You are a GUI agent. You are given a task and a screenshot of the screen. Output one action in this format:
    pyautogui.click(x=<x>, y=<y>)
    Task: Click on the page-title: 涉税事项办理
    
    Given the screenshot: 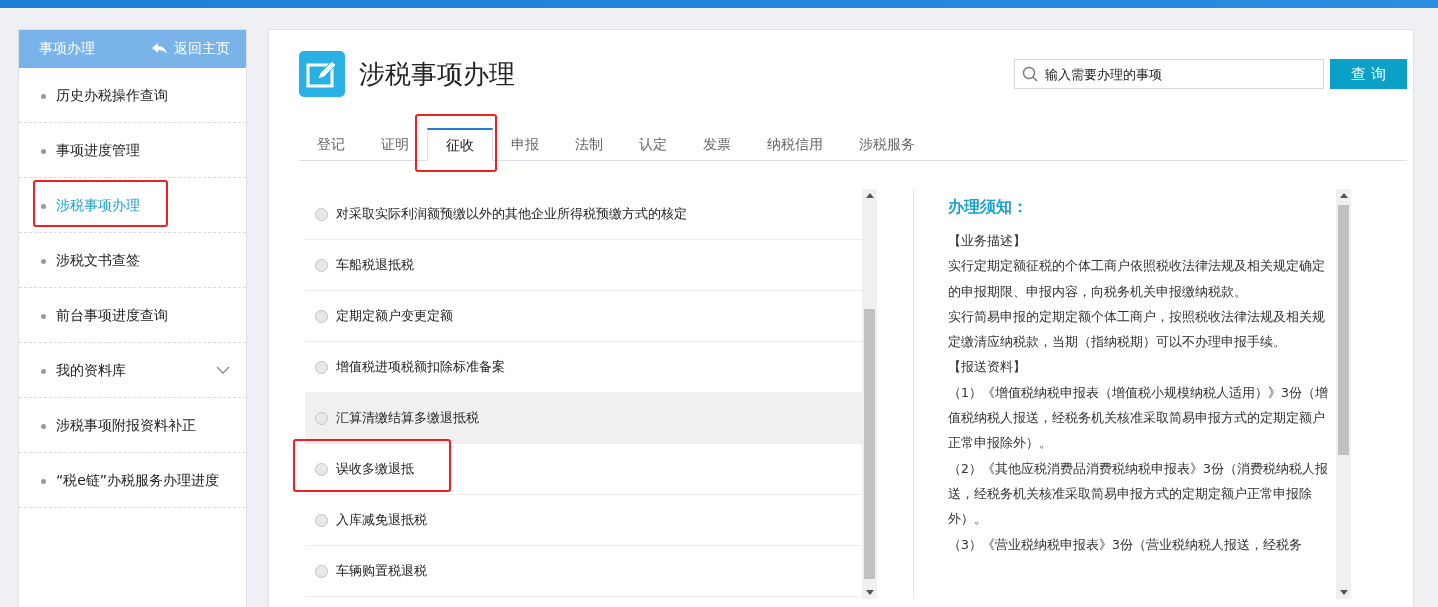 What is the action you would take?
    pyautogui.click(x=437, y=74)
    